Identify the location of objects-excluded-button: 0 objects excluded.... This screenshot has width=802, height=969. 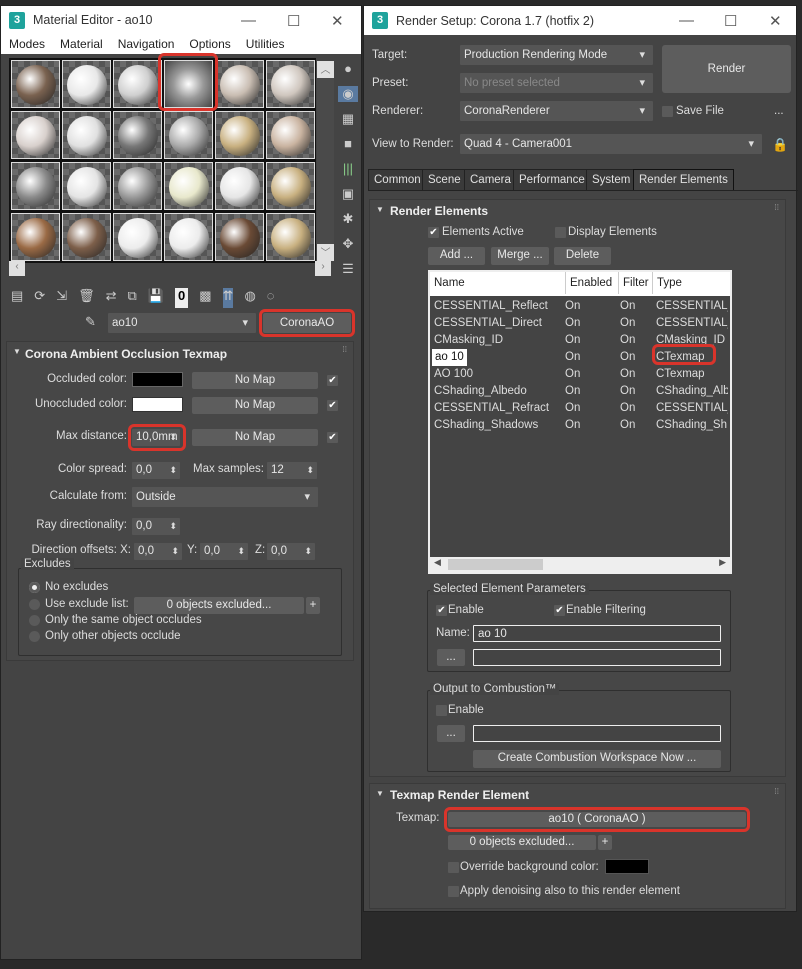
(219, 605).